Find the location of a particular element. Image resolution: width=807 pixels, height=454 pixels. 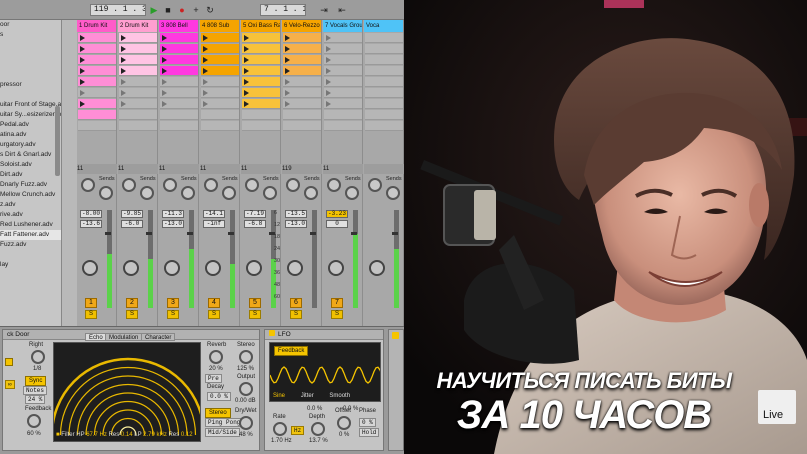

ping-pong-button: Ping Pong is located at coordinates (224, 422).